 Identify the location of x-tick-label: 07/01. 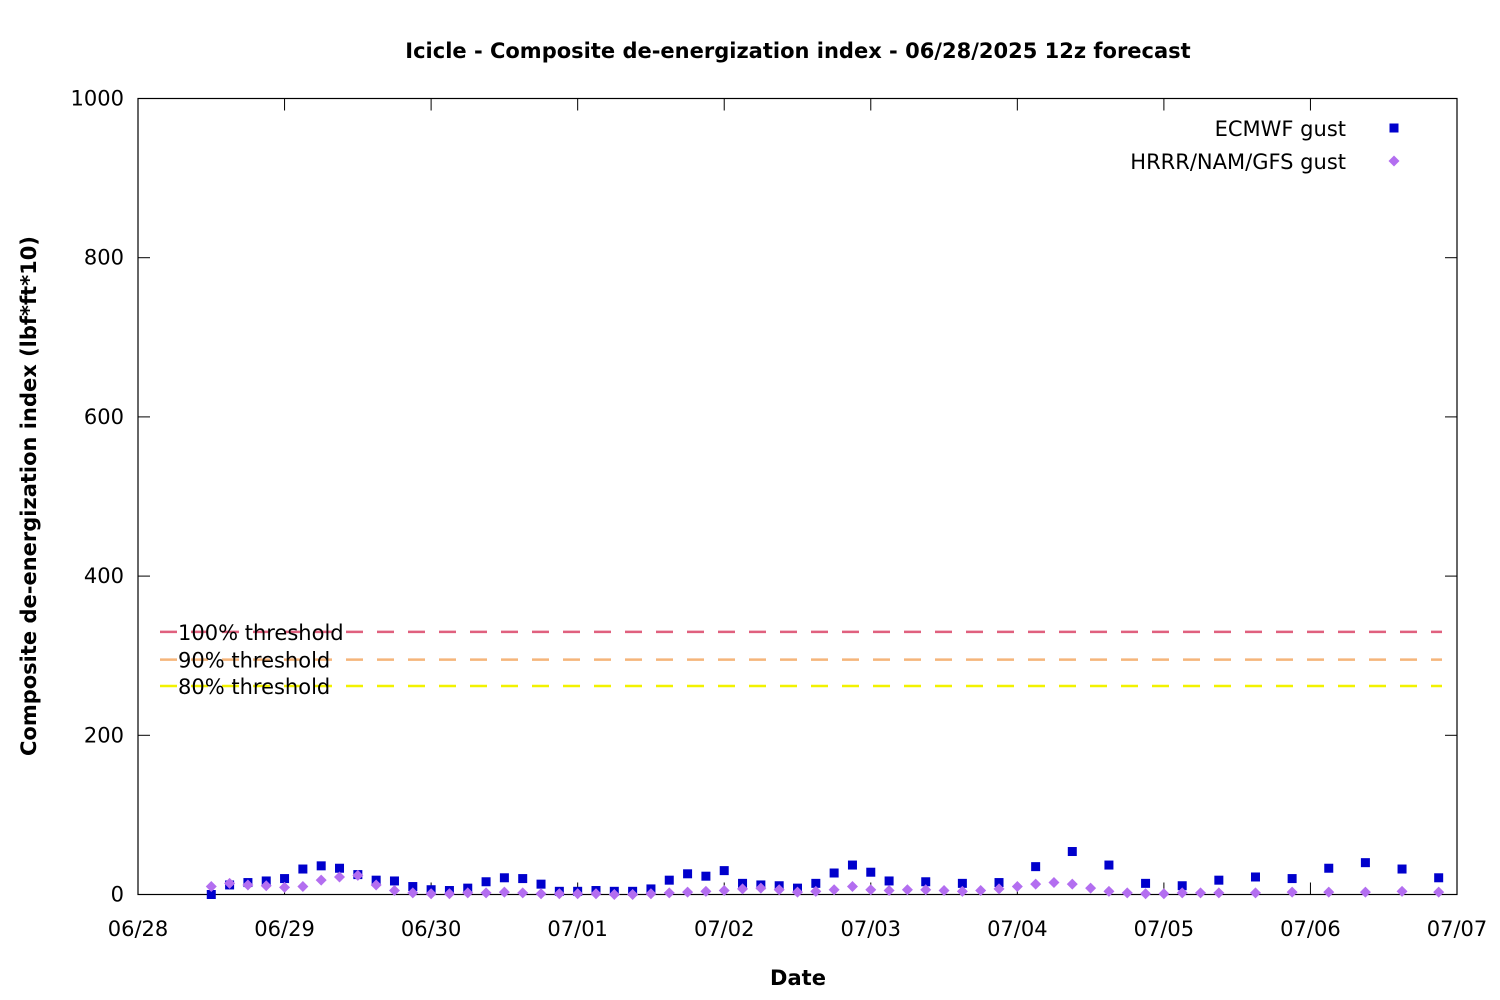
(577, 929).